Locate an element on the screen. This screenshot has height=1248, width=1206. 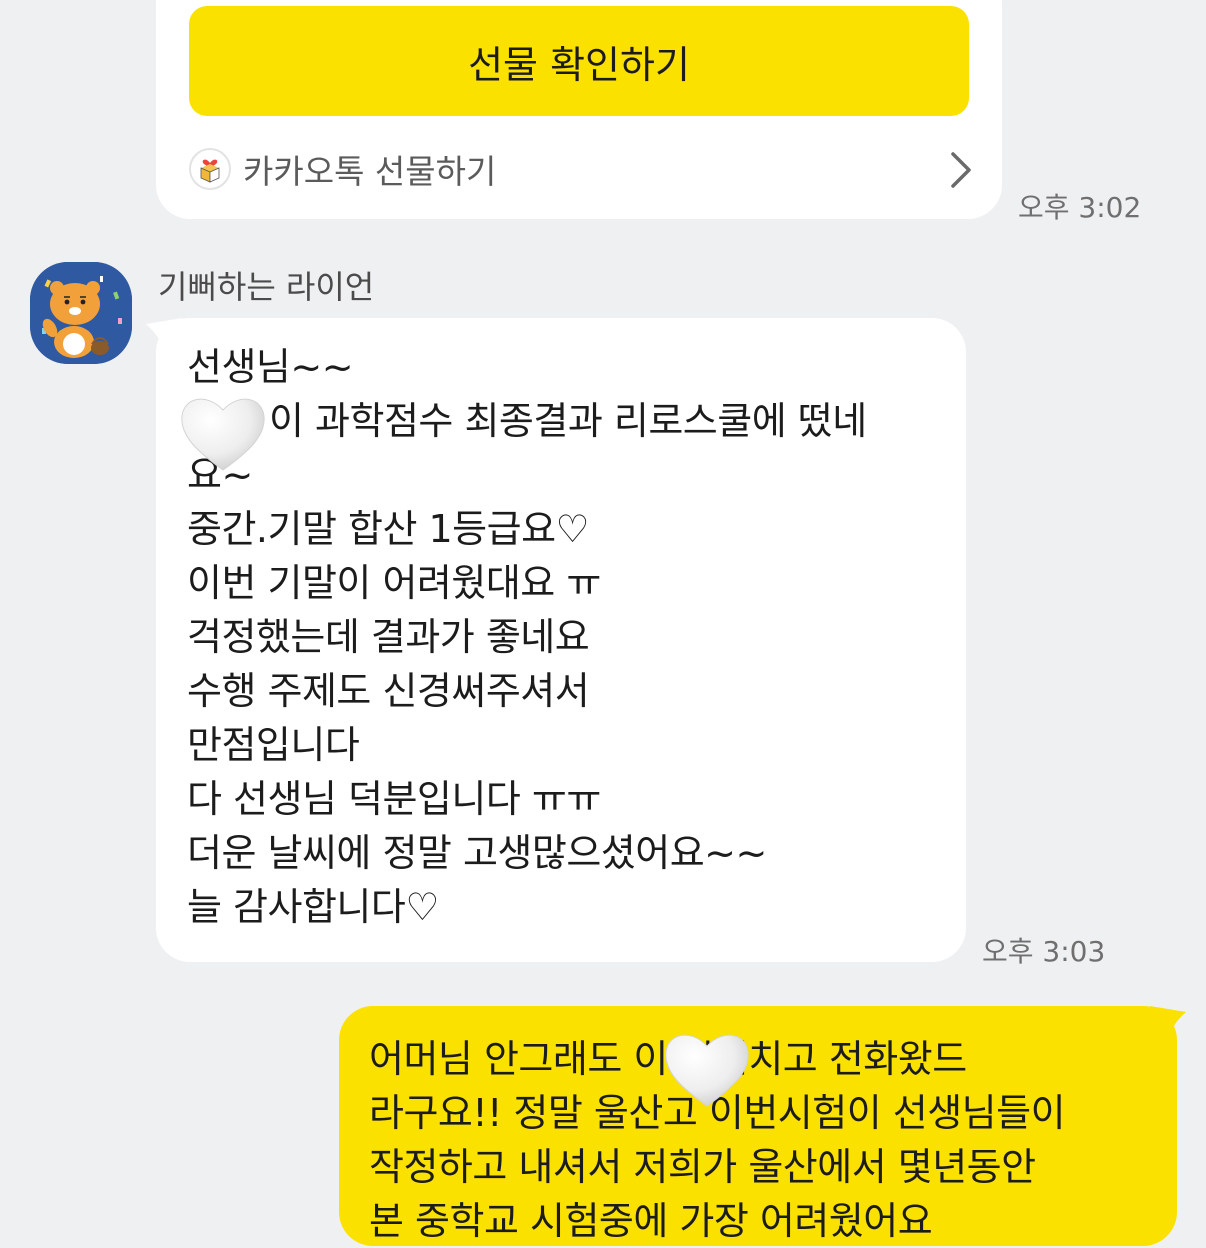
message-line: 작정하고 내셔서 저희가 울산에서 몇년동안 is located at coordinates (702, 1167).